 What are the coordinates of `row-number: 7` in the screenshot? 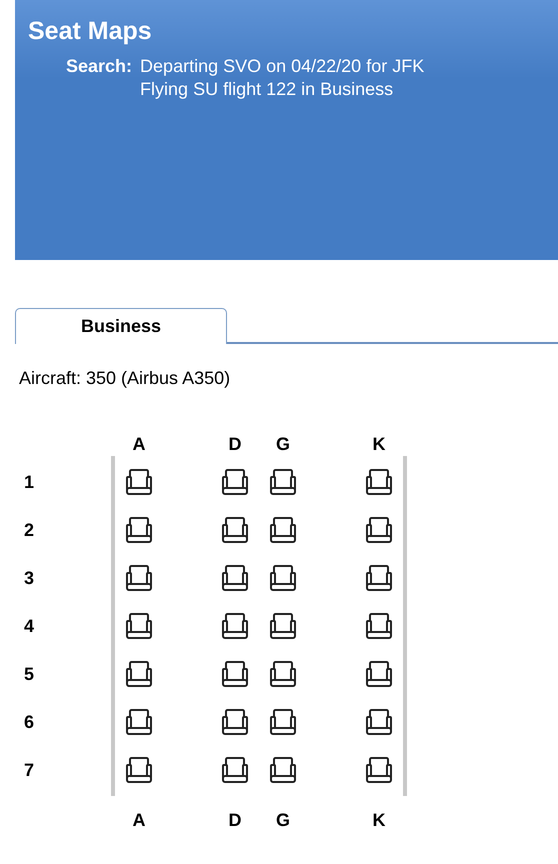 It's located at (29, 770).